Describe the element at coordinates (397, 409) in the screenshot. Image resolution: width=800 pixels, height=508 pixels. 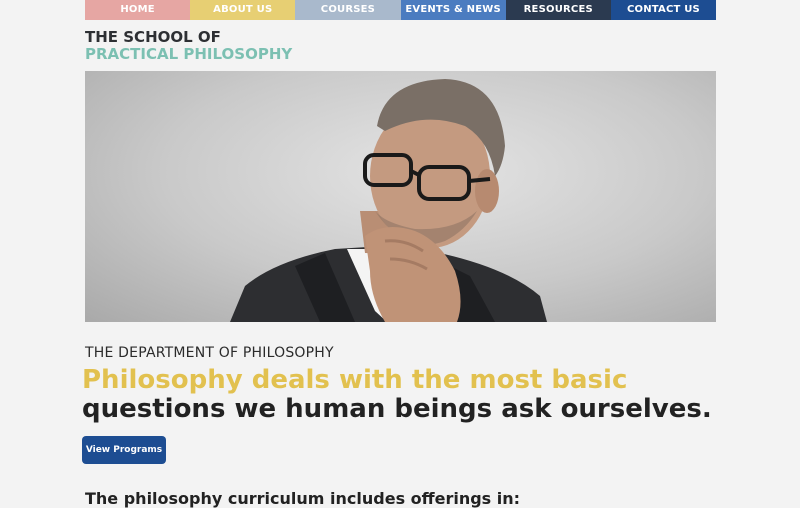
I see `headline-line-2: questions we human beings ask ourselves.` at that location.